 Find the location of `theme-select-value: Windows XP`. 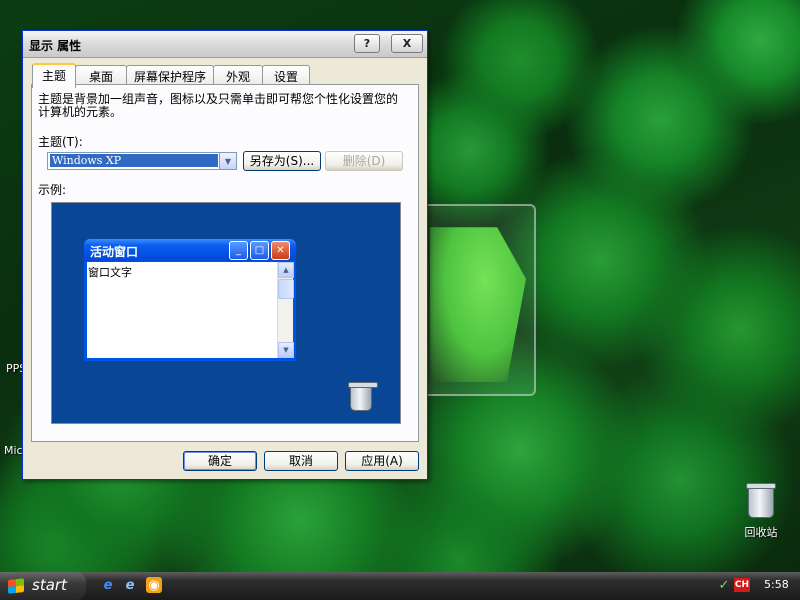

theme-select-value: Windows XP is located at coordinates (134, 160).